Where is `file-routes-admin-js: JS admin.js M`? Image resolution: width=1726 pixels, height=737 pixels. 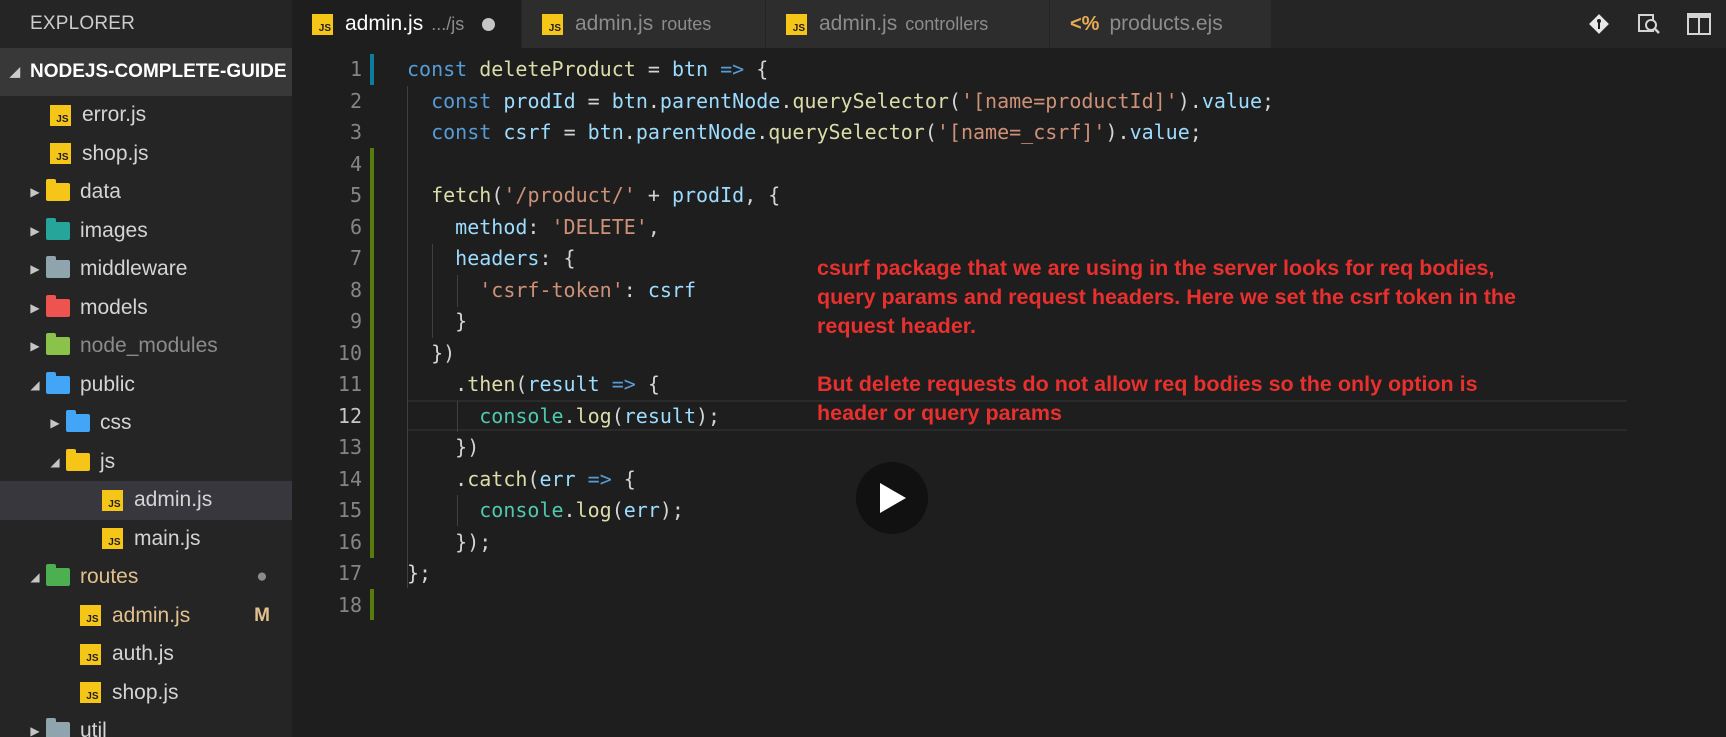
file-routes-admin-js: JS admin.js M is located at coordinates (146, 616).